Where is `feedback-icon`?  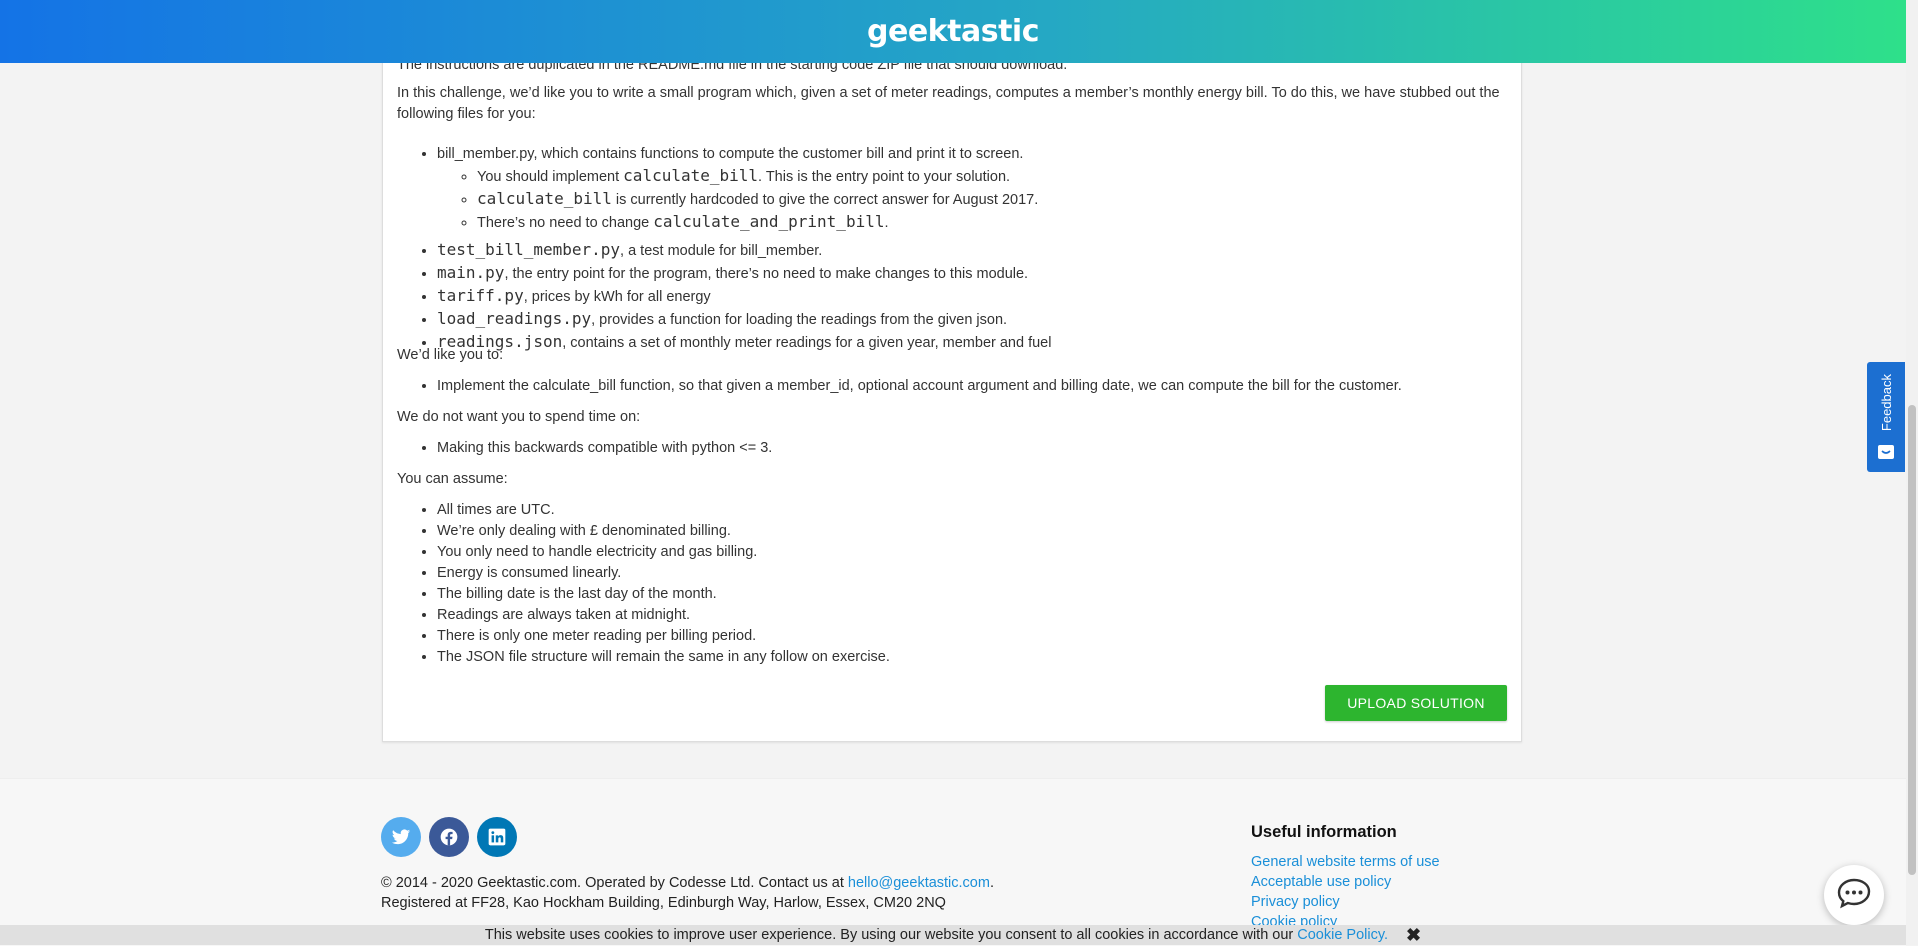 feedback-icon is located at coordinates (1886, 454).